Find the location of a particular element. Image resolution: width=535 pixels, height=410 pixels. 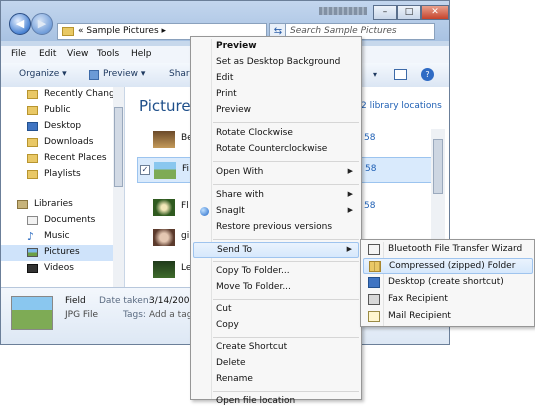

menu-item-label: Create Shortcut is located at coordinates (252, 347).